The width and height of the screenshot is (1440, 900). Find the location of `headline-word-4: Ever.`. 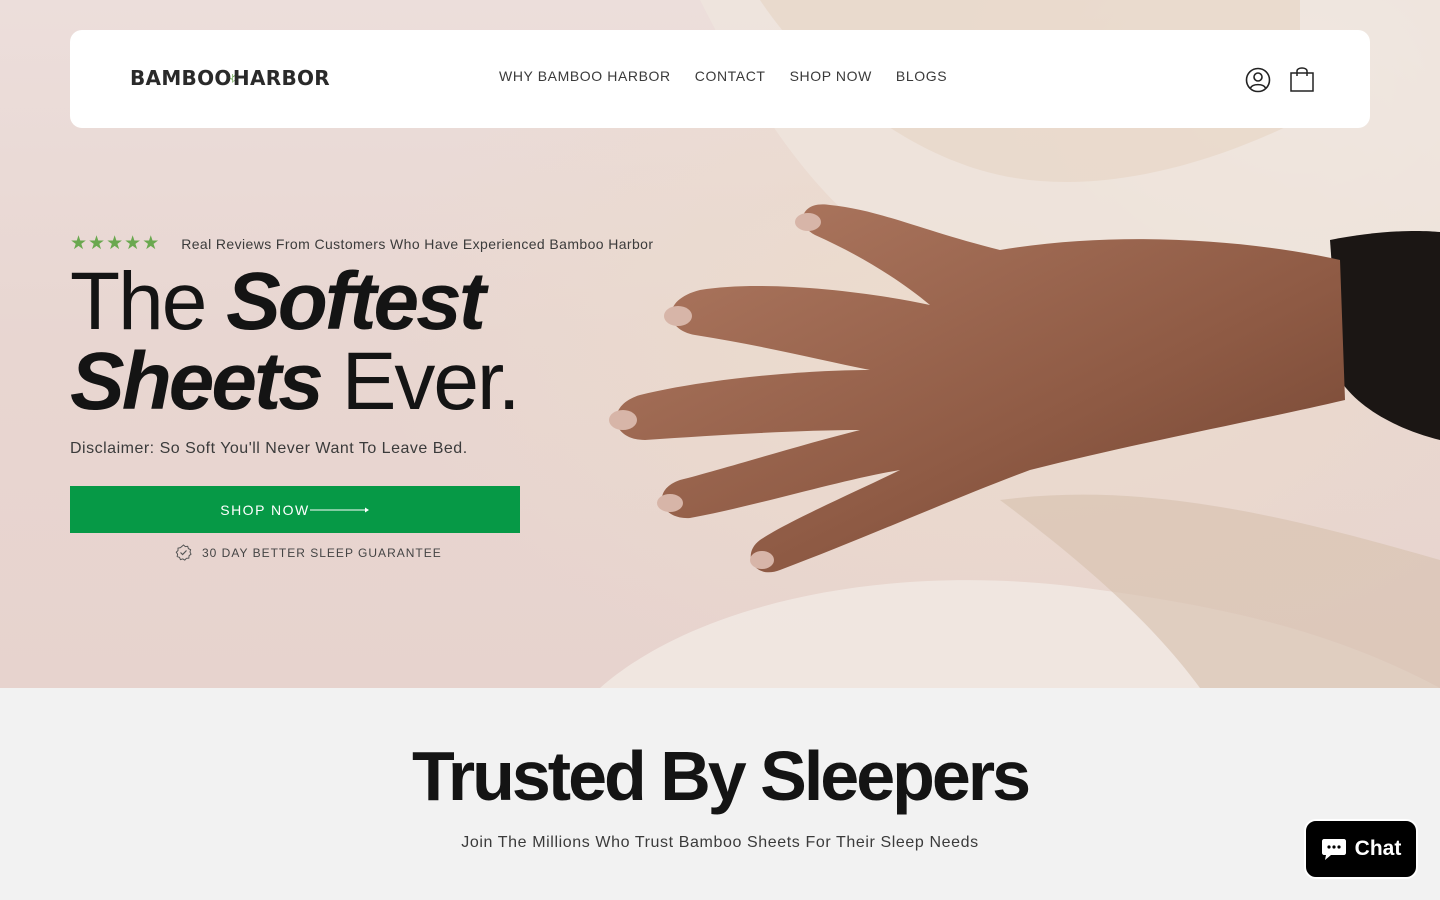

headline-word-4: Ever. is located at coordinates (431, 381).